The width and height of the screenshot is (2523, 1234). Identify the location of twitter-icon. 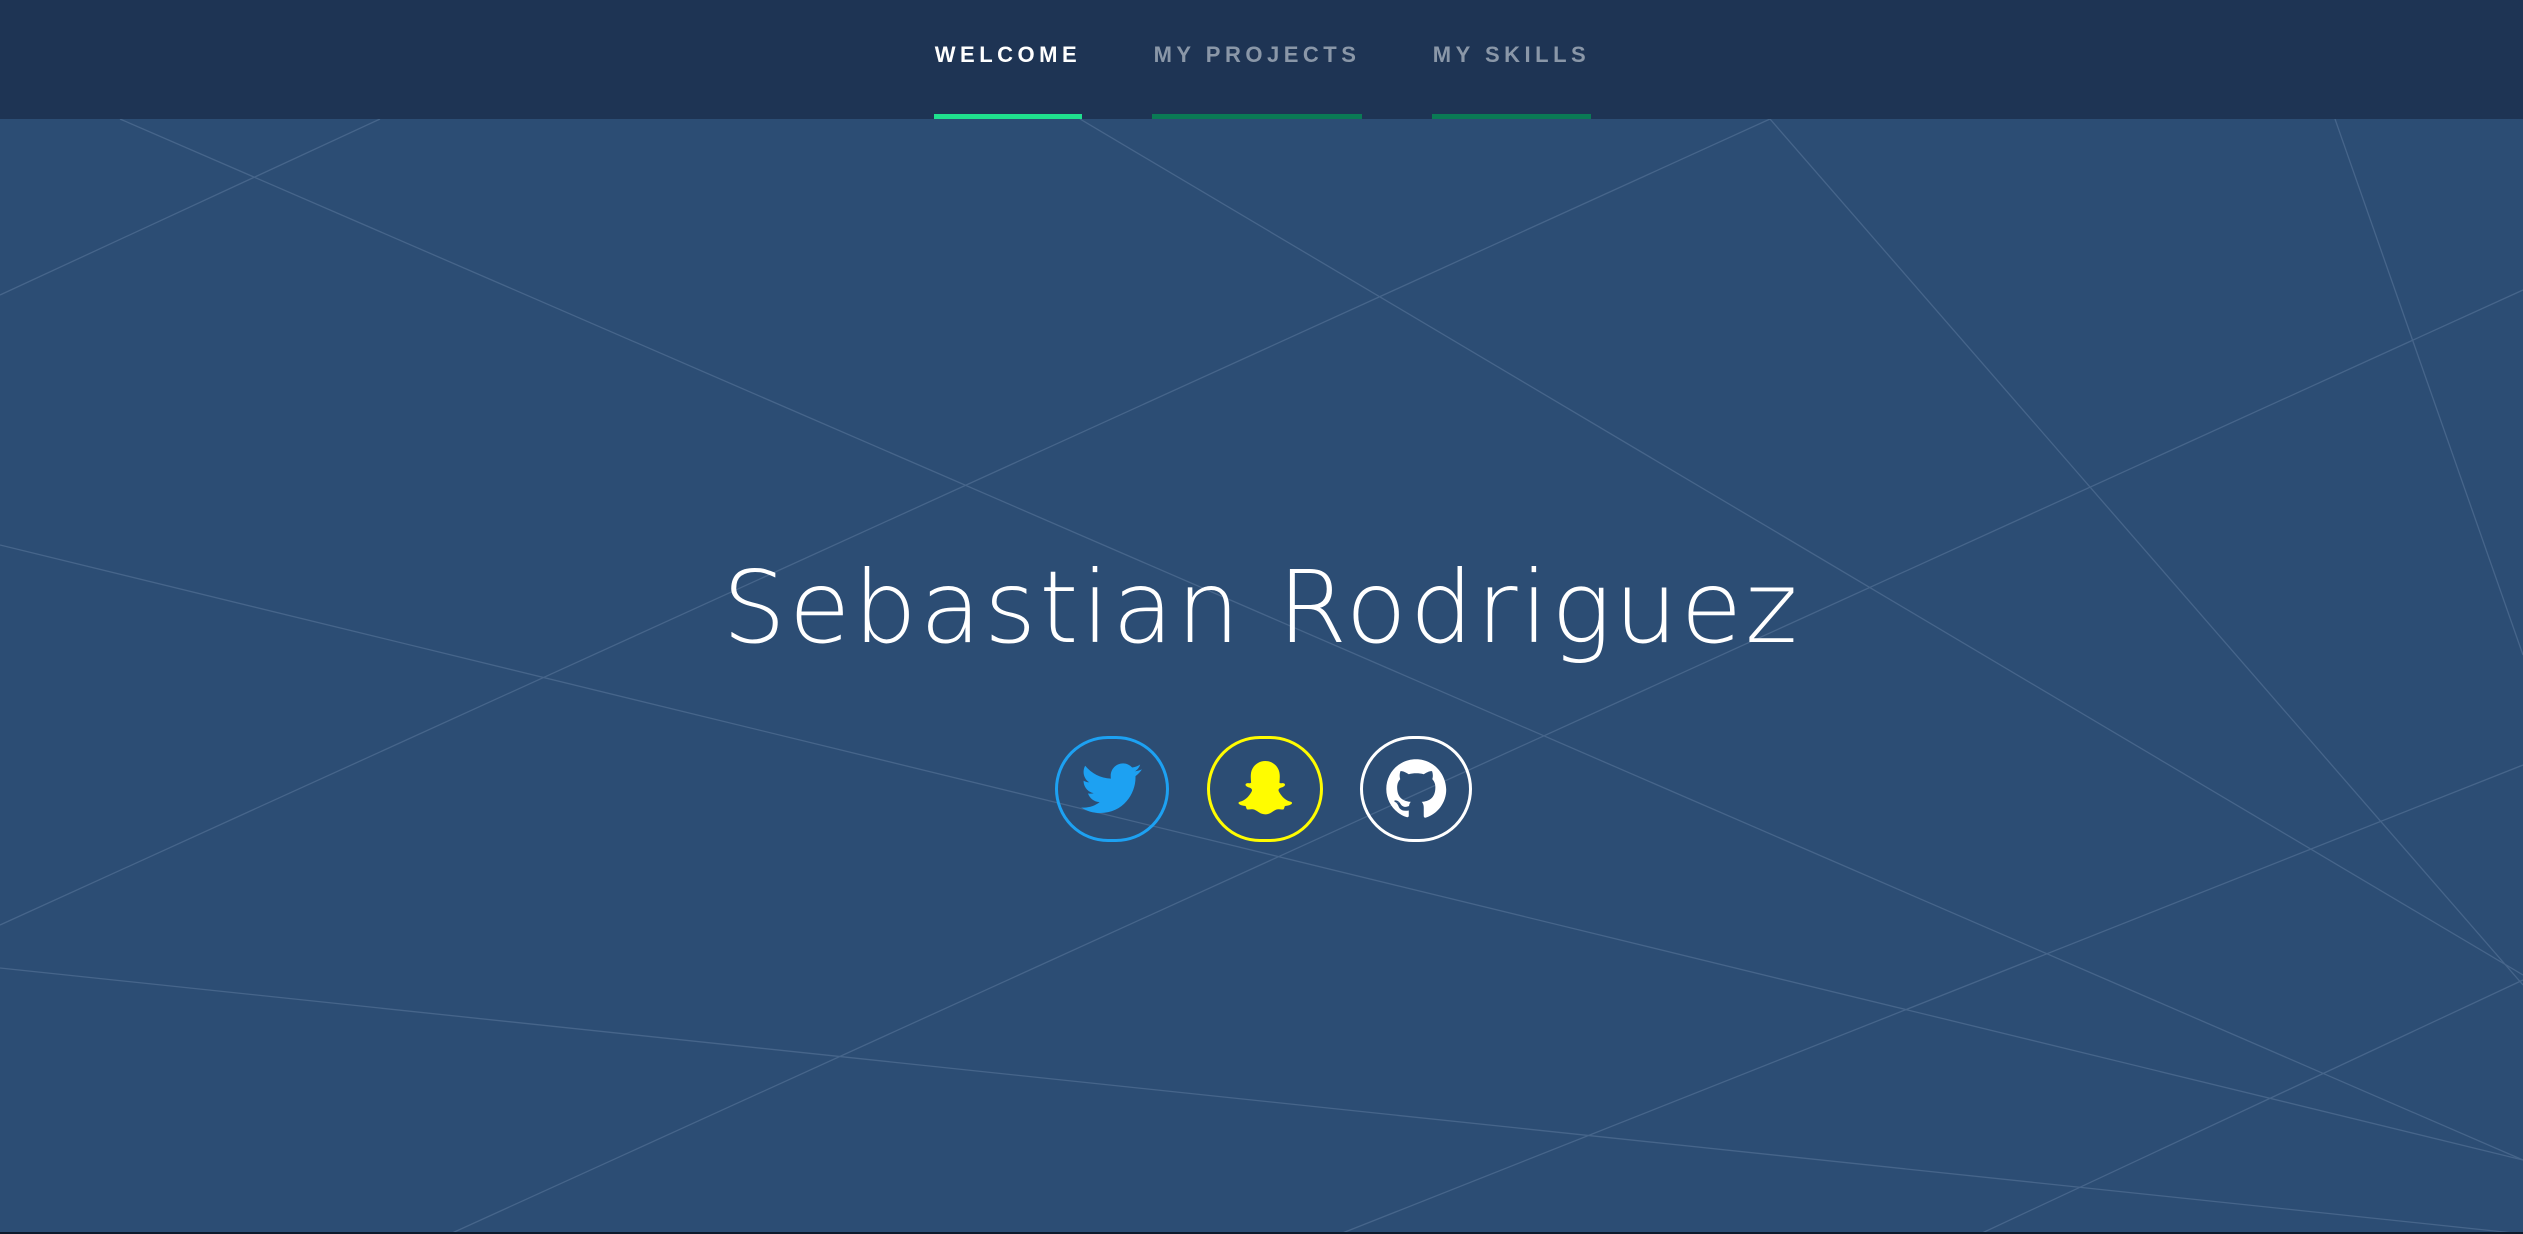
(1111, 788).